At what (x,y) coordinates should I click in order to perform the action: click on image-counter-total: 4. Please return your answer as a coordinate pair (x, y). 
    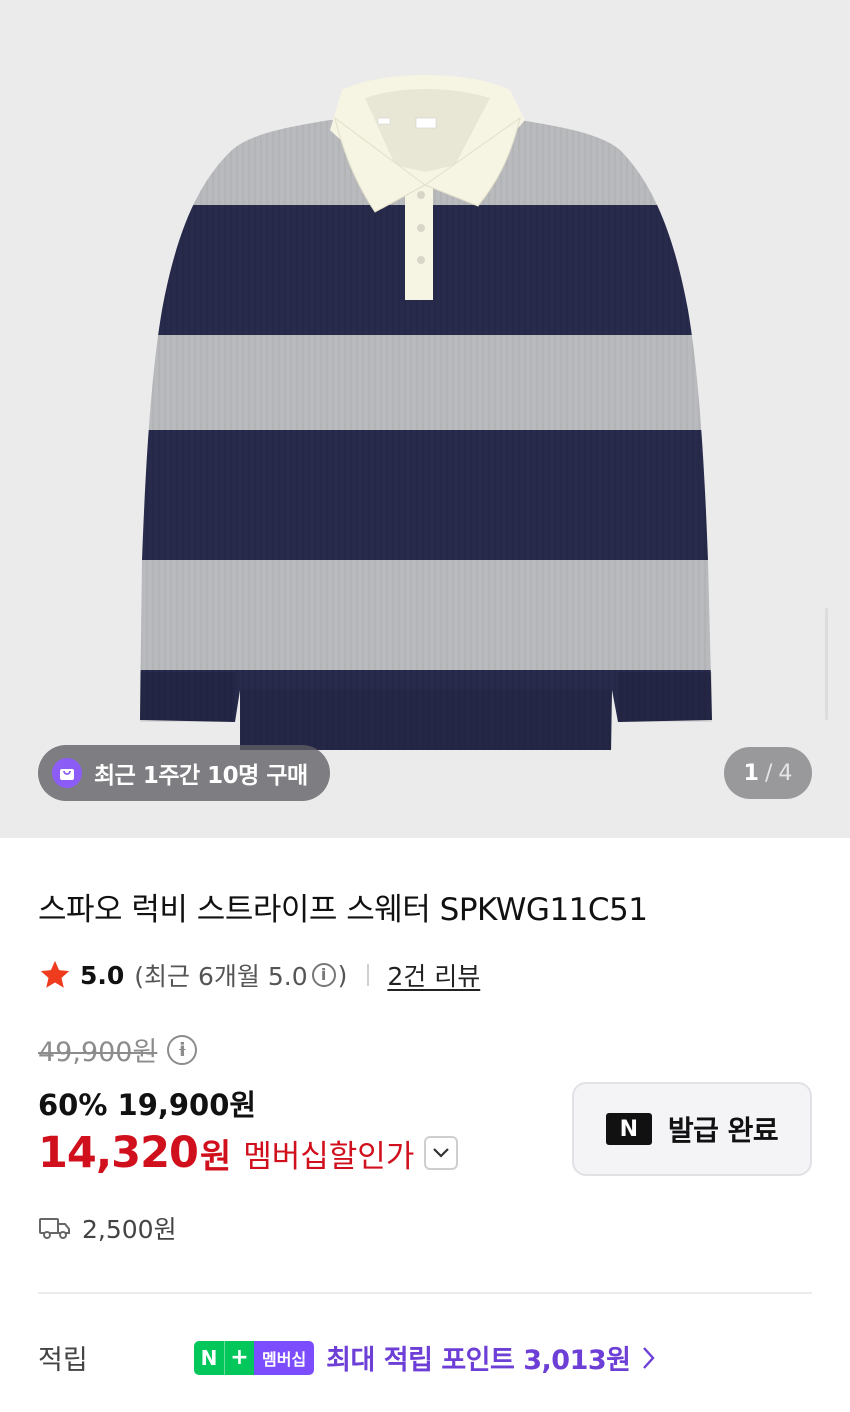
    Looking at the image, I should click on (785, 773).